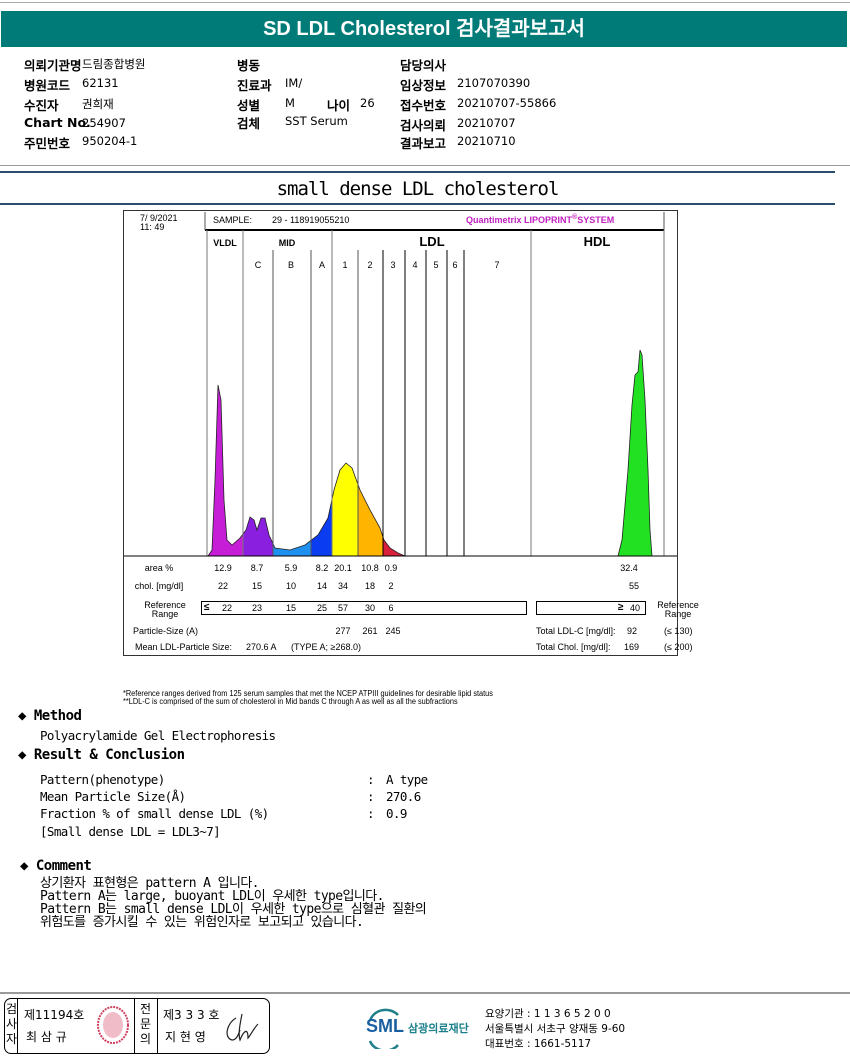  What do you see at coordinates (166, 631) in the screenshot?
I see `particle-size-label: Particle-Size (A)` at bounding box center [166, 631].